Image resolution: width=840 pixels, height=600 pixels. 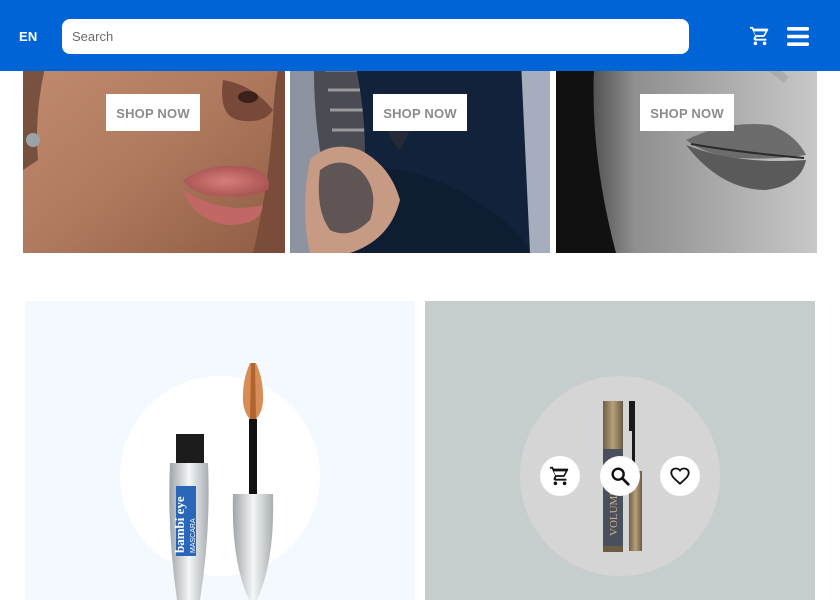 I want to click on banner-lips: SHOP NOW, so click(x=154, y=146).